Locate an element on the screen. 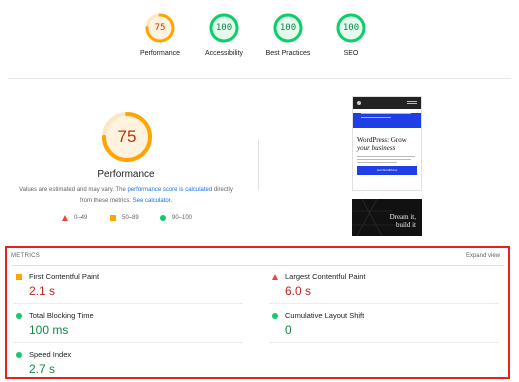 The height and width of the screenshot is (382, 519). performance-score: 75 is located at coordinates (127, 136).